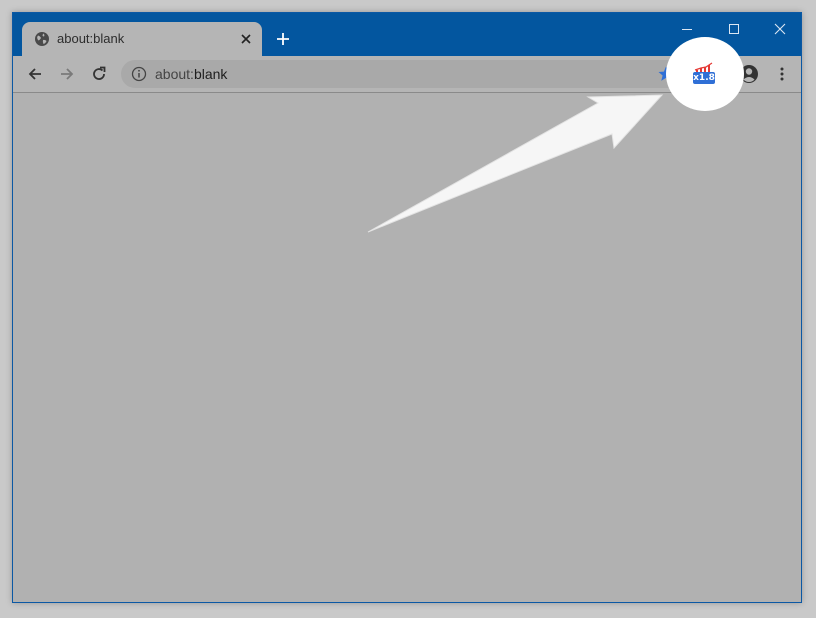 This screenshot has height=618, width=816. Describe the element at coordinates (91, 38) in the screenshot. I see `tab-title: about:blank` at that location.